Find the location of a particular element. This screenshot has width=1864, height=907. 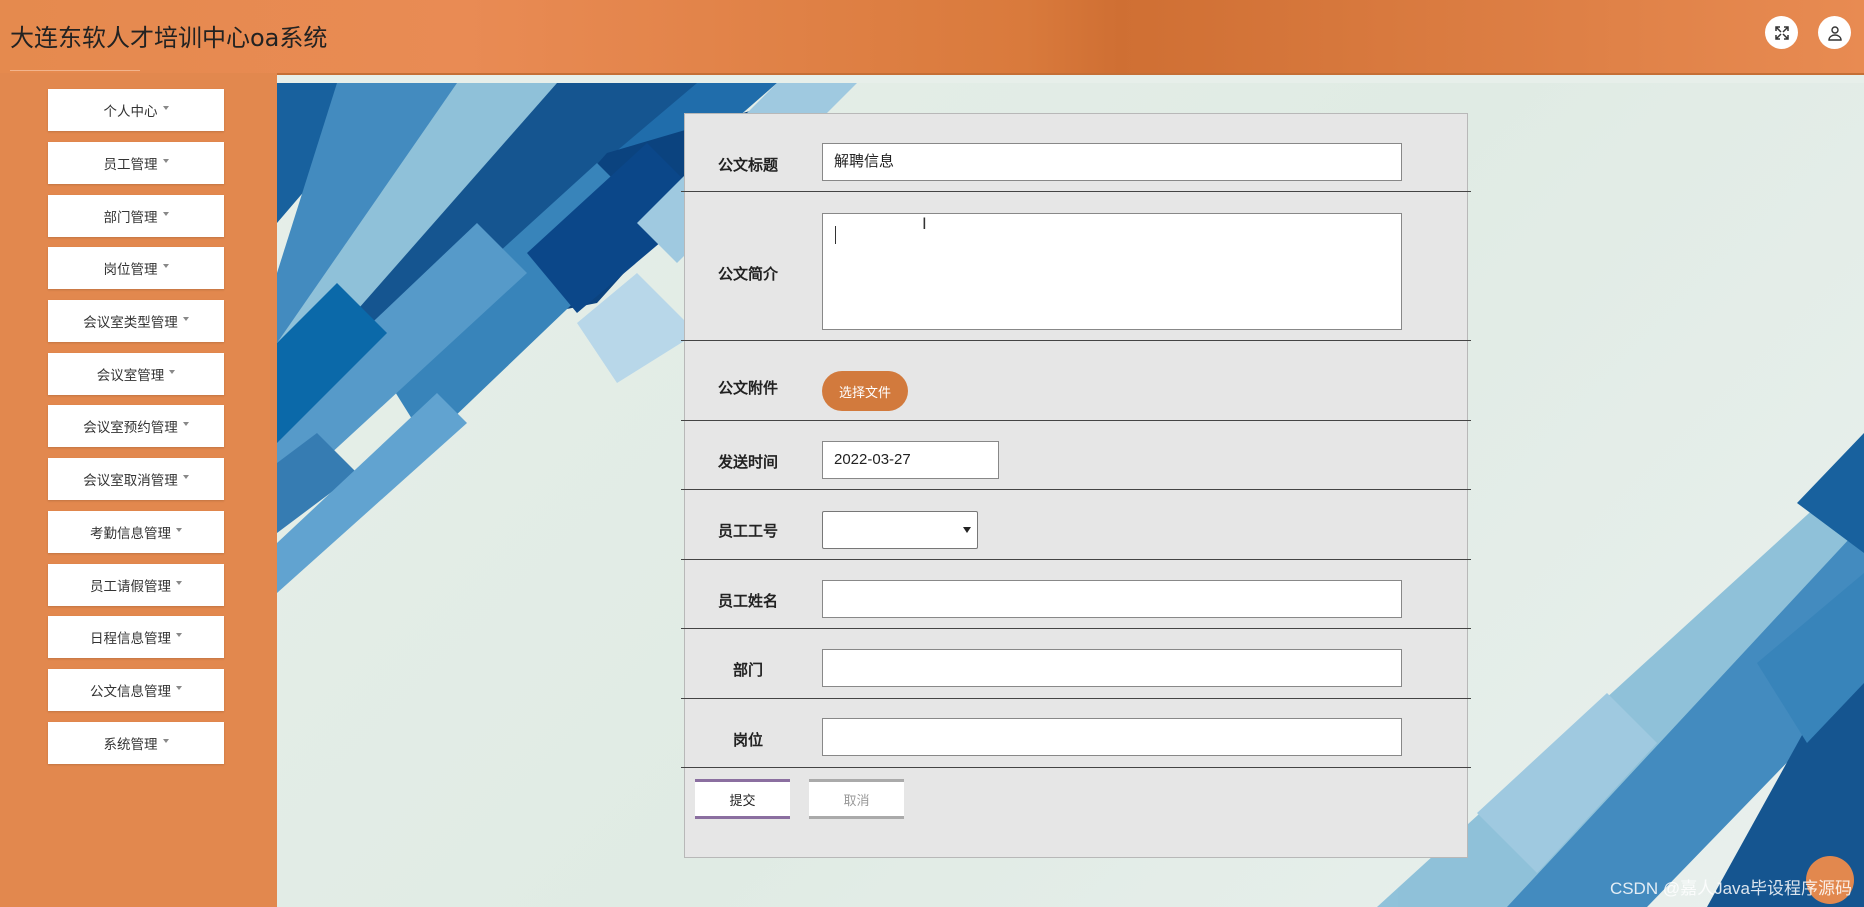

fullscreen-icon is located at coordinates (1781, 32).